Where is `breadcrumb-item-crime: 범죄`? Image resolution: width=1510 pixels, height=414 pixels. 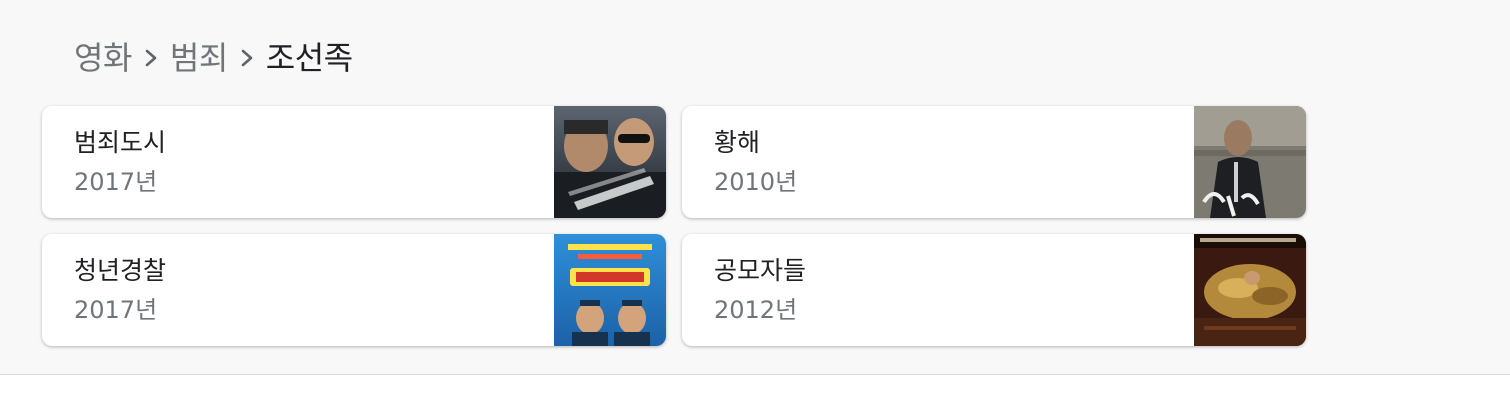
breadcrumb-item-crime: 범죄 is located at coordinates (199, 56).